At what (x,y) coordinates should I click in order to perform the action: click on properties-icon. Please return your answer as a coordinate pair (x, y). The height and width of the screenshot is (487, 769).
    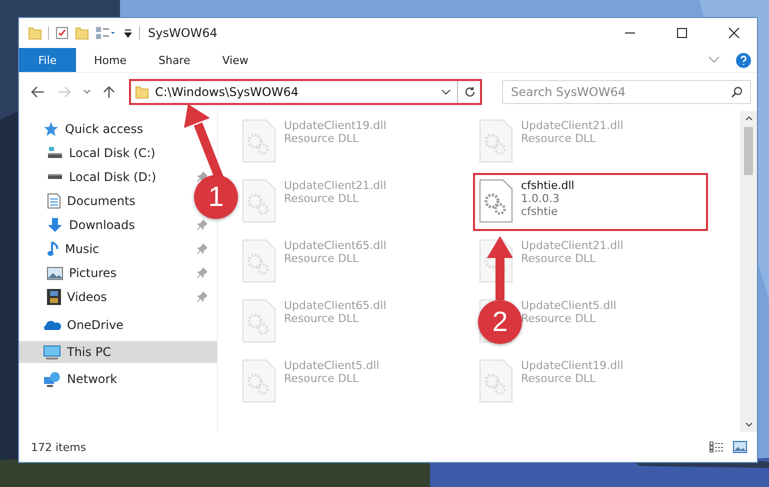
    Looking at the image, I should click on (62, 33).